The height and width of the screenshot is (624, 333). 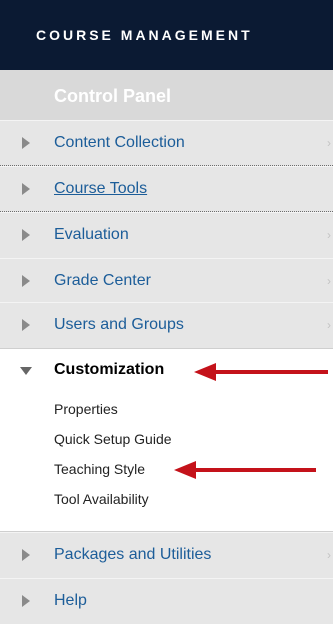 I want to click on menu-item-grade-center: Grade Center ›, so click(x=166, y=281).